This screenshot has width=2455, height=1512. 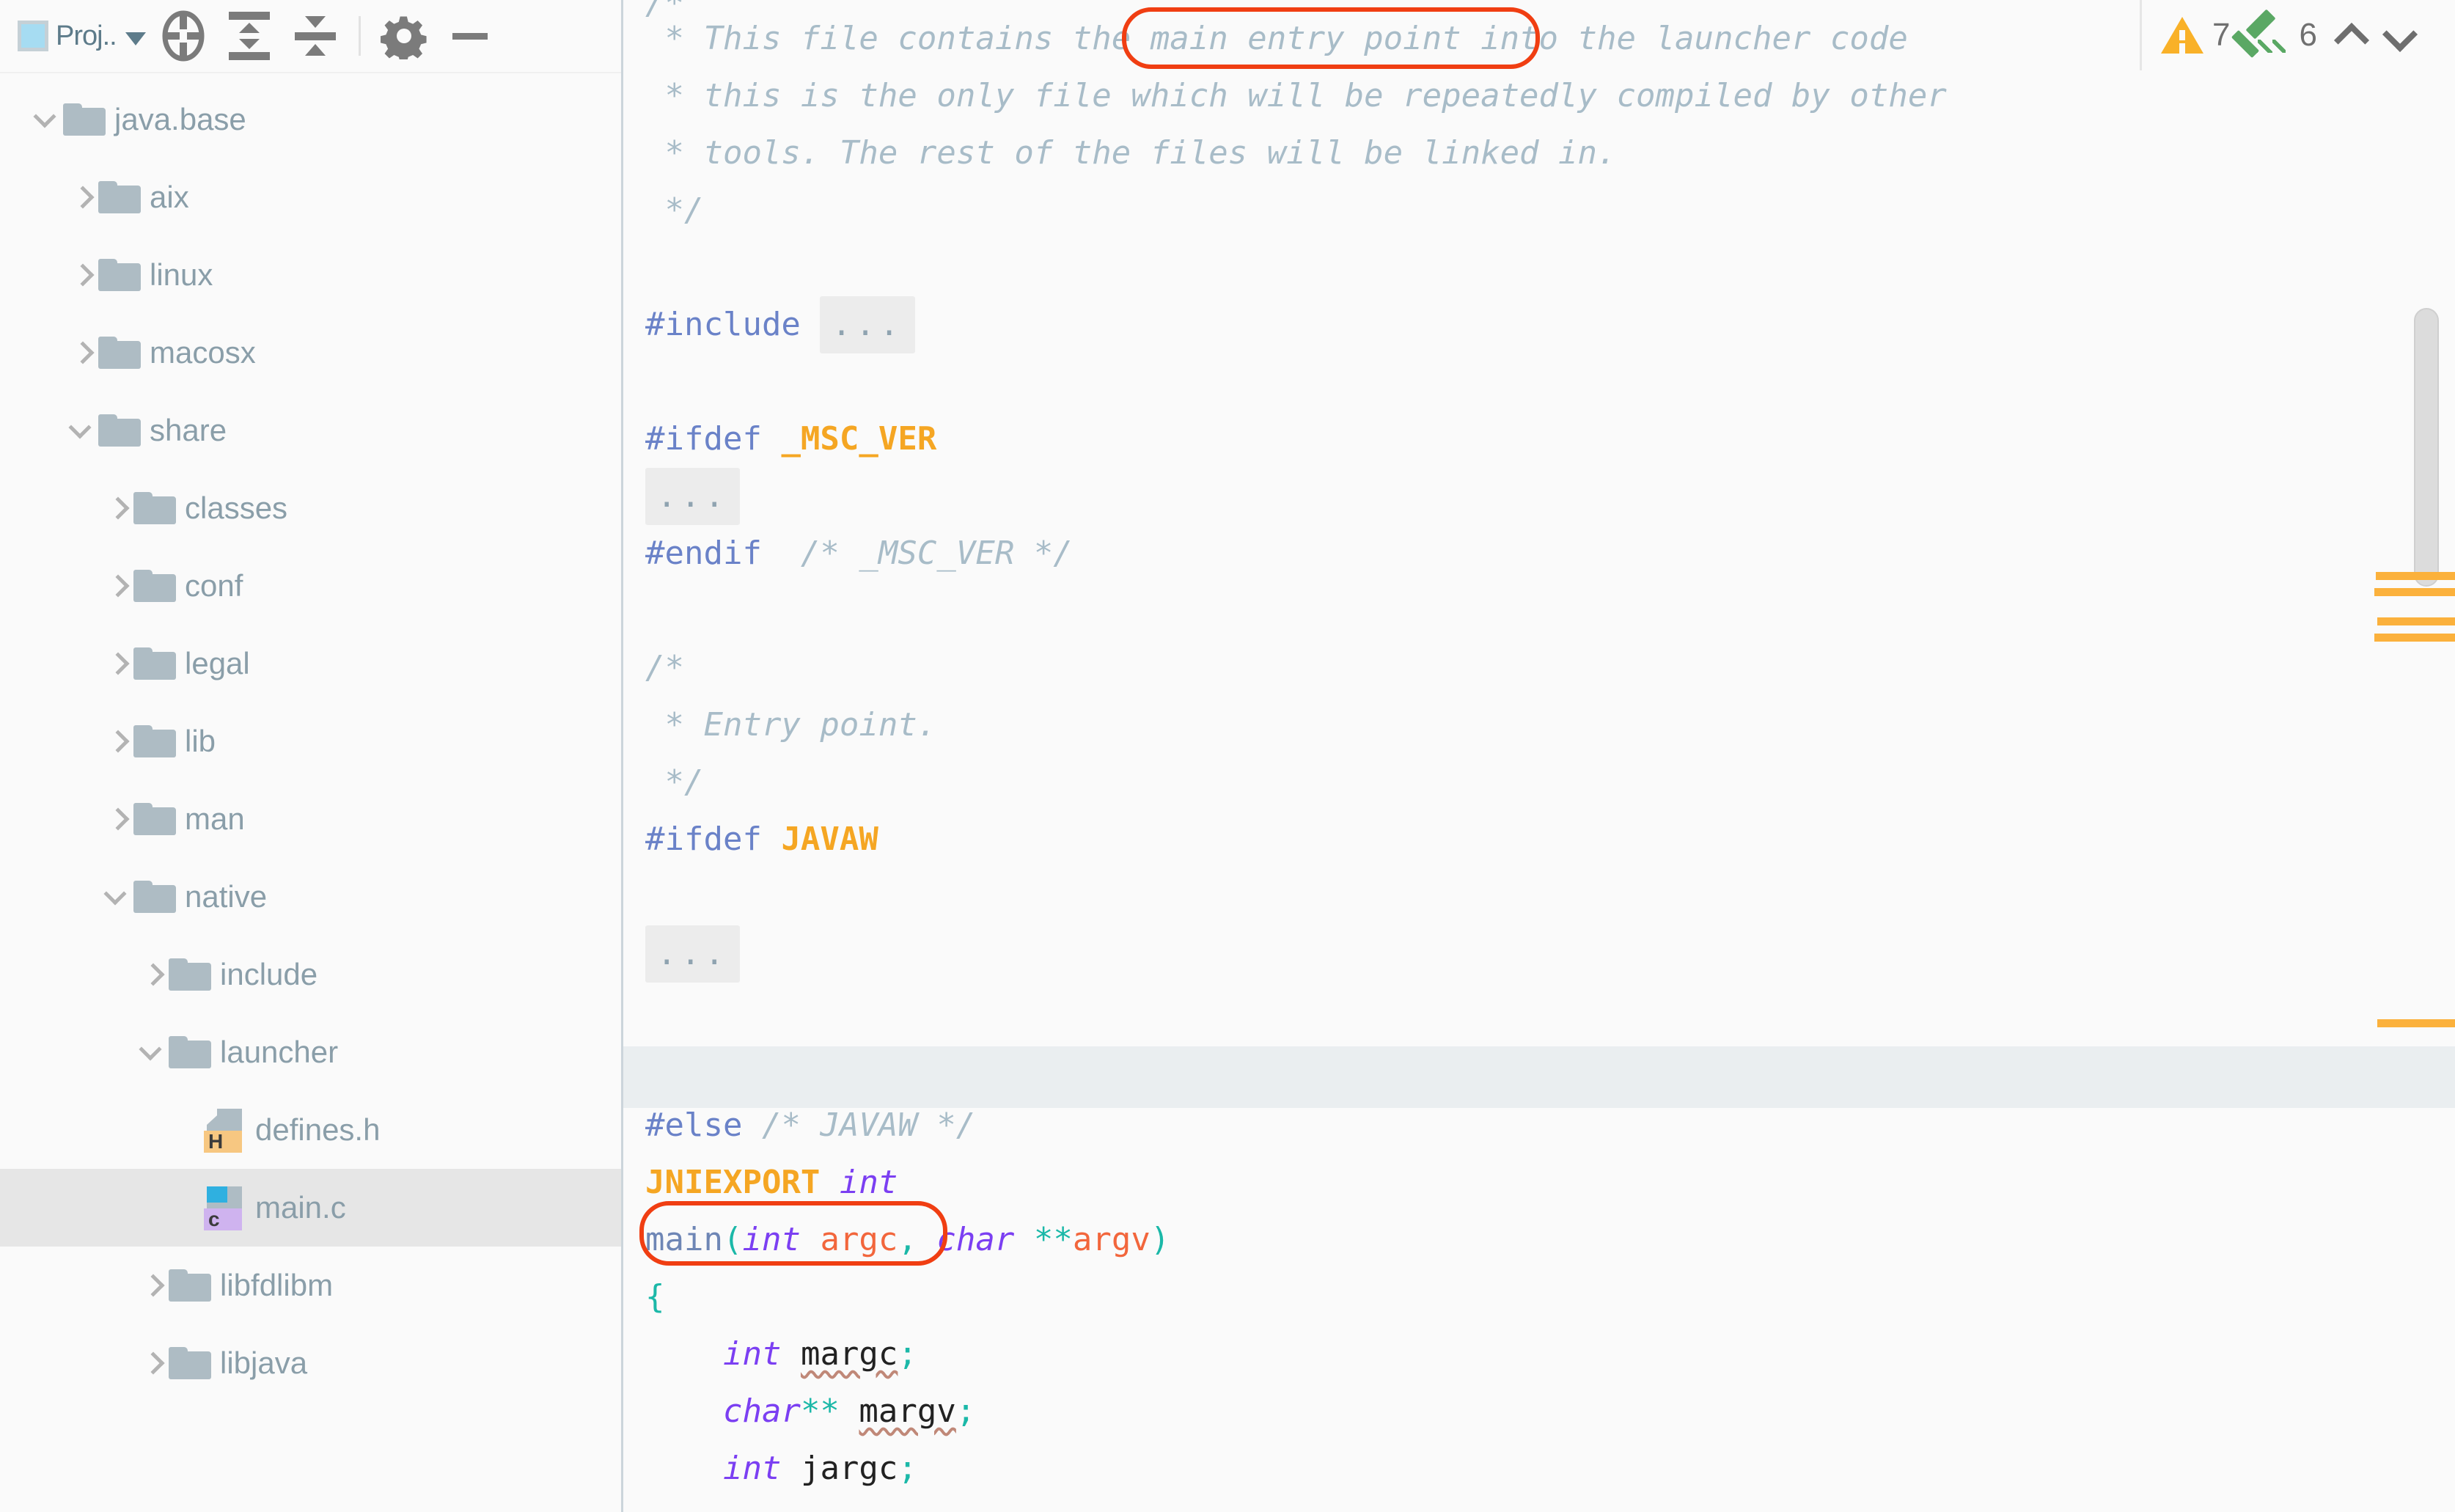 What do you see at coordinates (310, 119) in the screenshot?
I see `tree-item-java-base: java.base` at bounding box center [310, 119].